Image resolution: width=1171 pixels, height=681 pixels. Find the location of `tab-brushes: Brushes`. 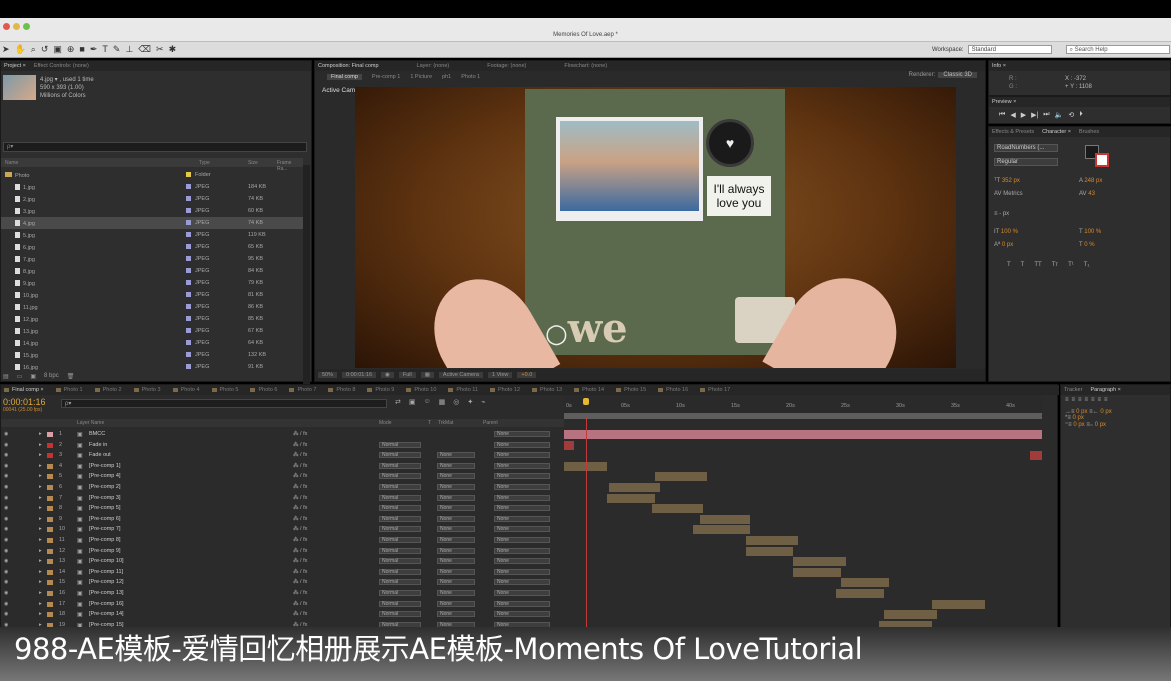

tab-brushes: Brushes is located at coordinates (1089, 132).